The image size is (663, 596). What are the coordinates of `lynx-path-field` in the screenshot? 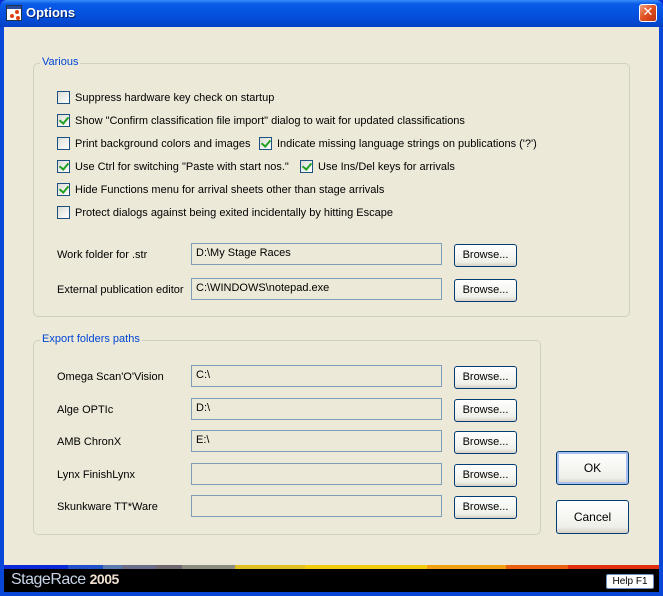 It's located at (316, 474).